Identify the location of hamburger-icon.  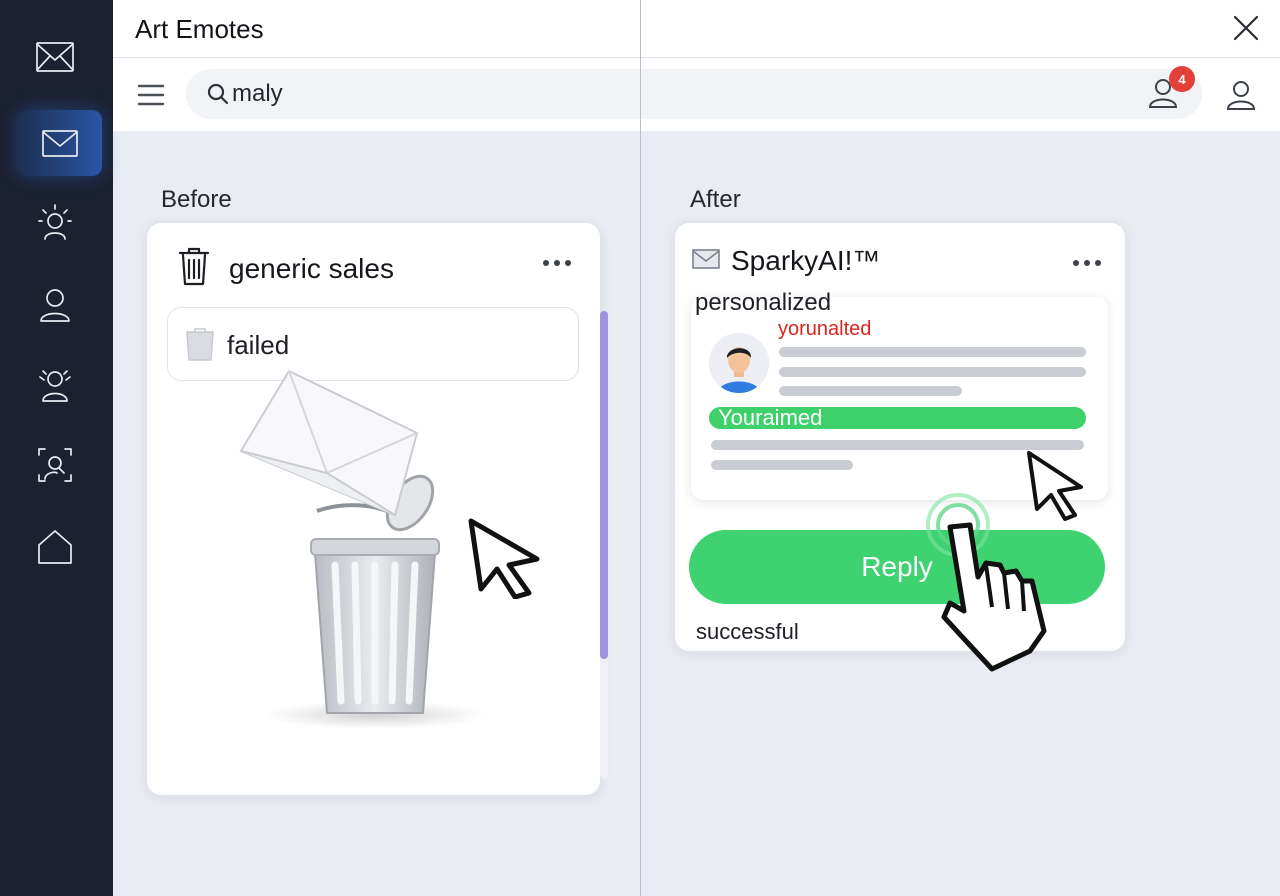
(151, 95).